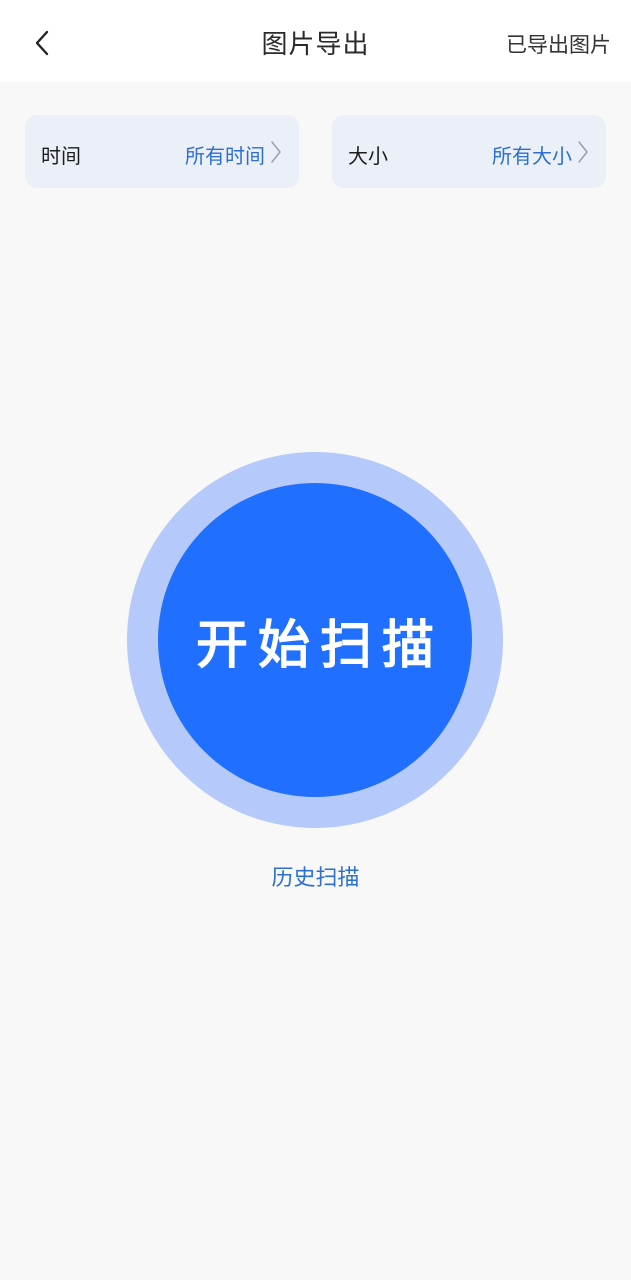 The image size is (631, 1280). What do you see at coordinates (315, 151) in the screenshot?
I see `filter-bar: 时间 所有时间 大小 所有大小` at bounding box center [315, 151].